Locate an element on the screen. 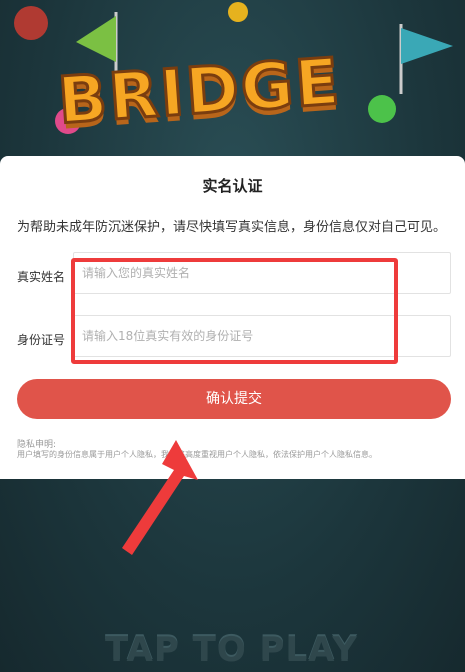 The width and height of the screenshot is (465, 672). submit-button: 确认提交 is located at coordinates (234, 399).